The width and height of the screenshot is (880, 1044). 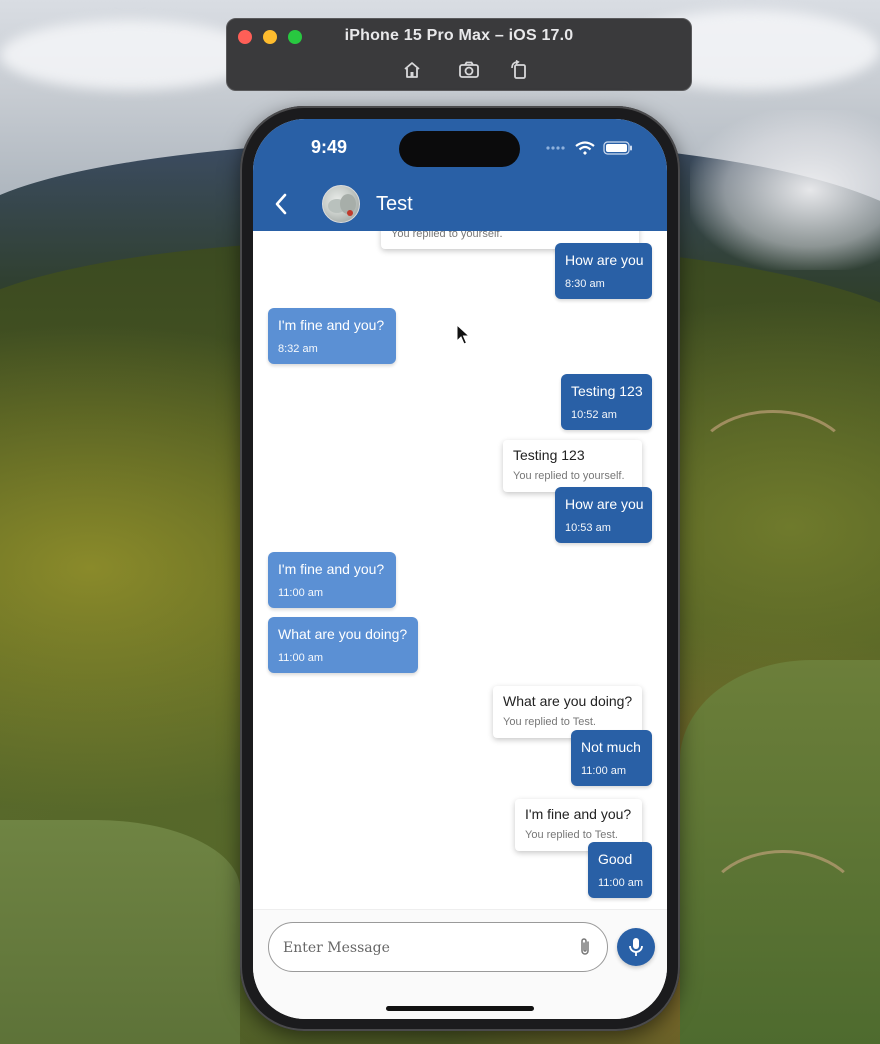 What do you see at coordinates (463, 334) in the screenshot?
I see `mouse-cursor-icon` at bounding box center [463, 334].